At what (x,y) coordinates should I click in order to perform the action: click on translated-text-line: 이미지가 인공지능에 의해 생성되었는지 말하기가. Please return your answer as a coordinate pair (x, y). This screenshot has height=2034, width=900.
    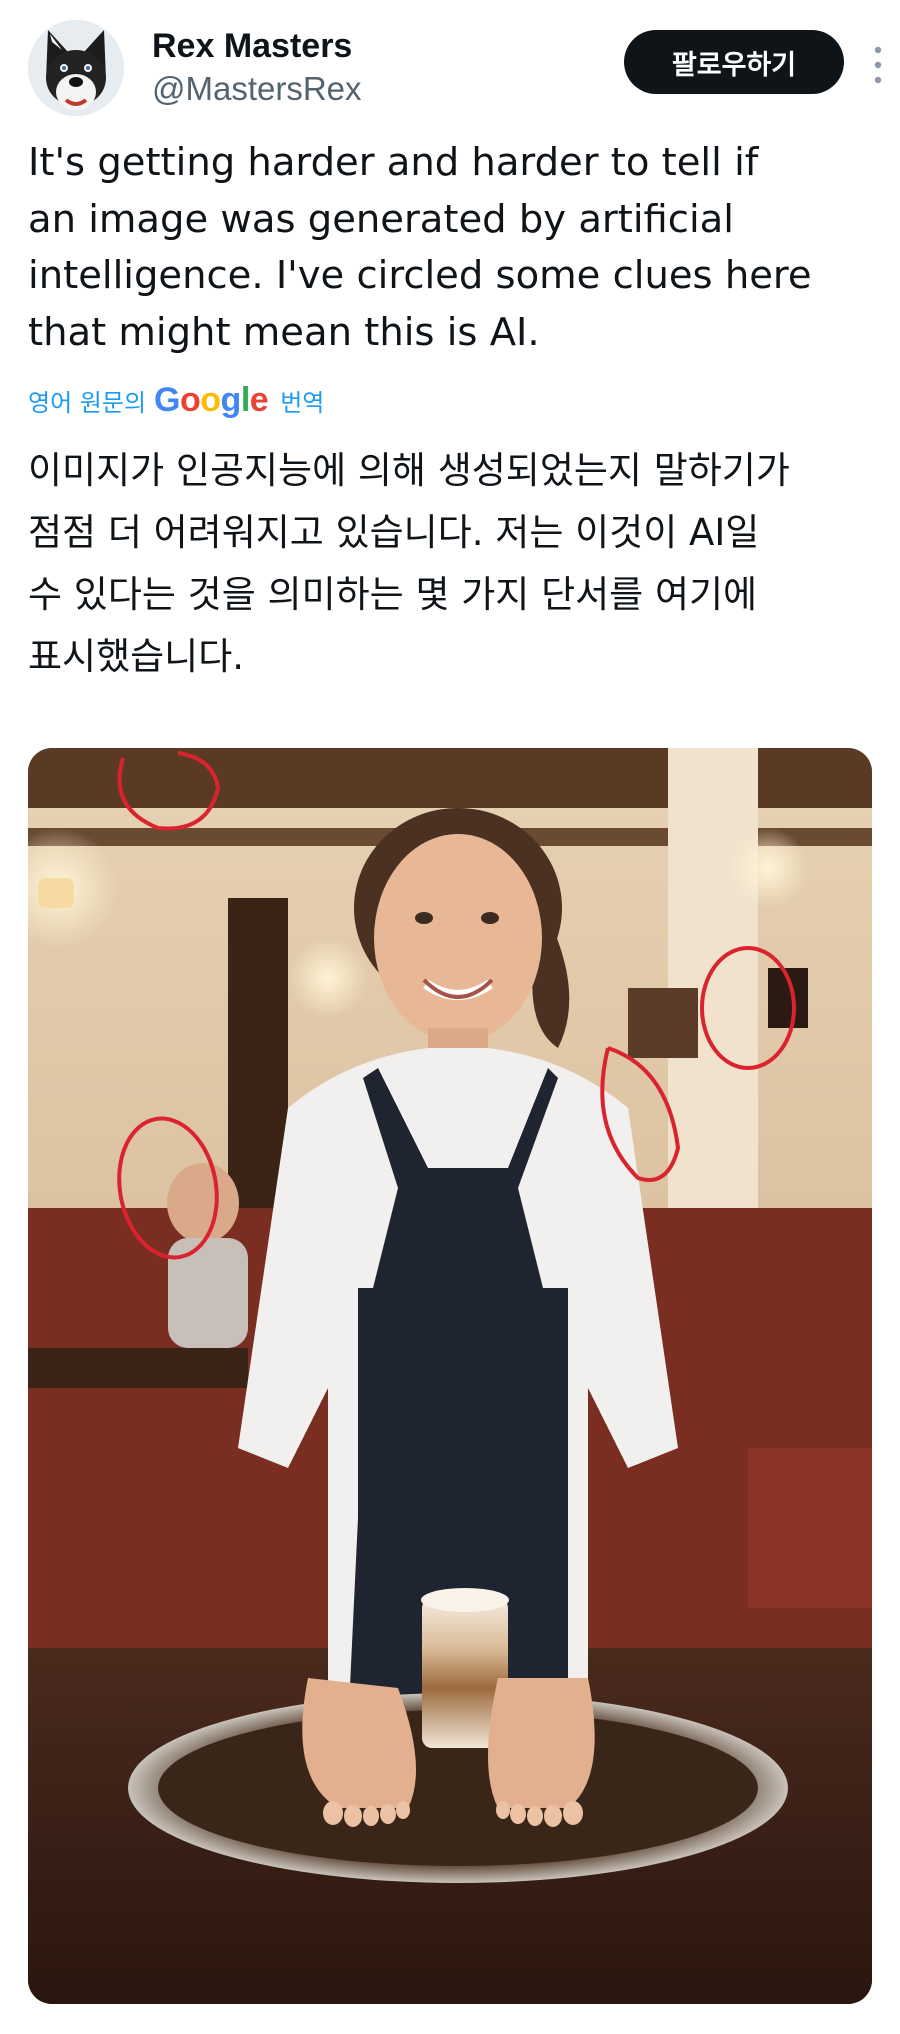
    Looking at the image, I should click on (409, 470).